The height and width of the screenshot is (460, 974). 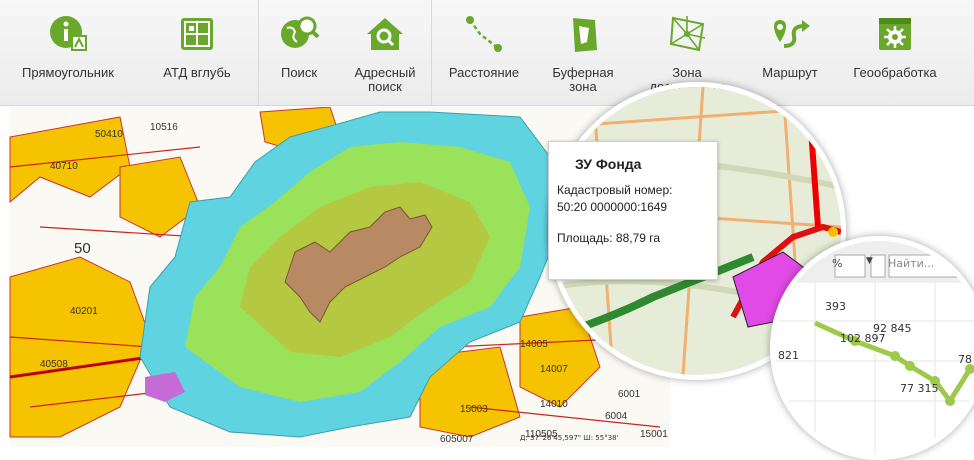 I want to click on chart-value: 821, so click(x=788, y=355).